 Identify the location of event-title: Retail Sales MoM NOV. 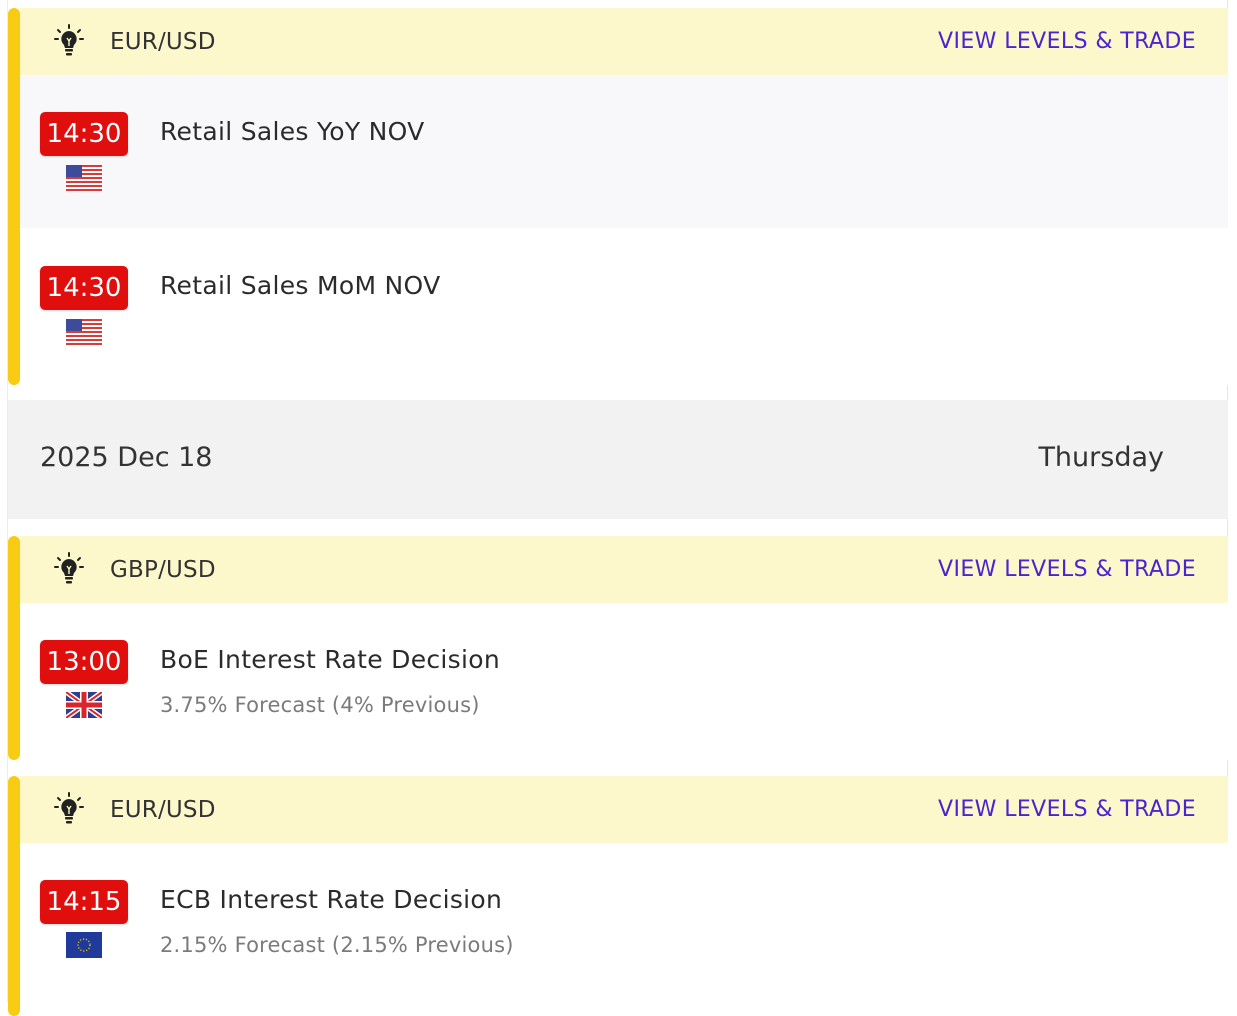
(300, 285).